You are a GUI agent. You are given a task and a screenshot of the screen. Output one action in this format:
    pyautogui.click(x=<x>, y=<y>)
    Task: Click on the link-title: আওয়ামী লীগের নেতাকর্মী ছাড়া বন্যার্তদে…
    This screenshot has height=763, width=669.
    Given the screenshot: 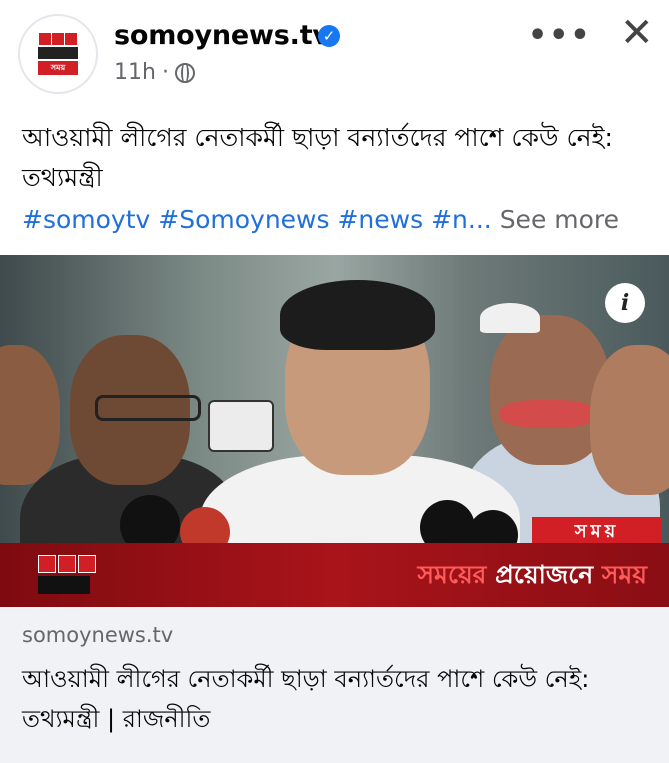 What is the action you would take?
    pyautogui.click(x=337, y=699)
    